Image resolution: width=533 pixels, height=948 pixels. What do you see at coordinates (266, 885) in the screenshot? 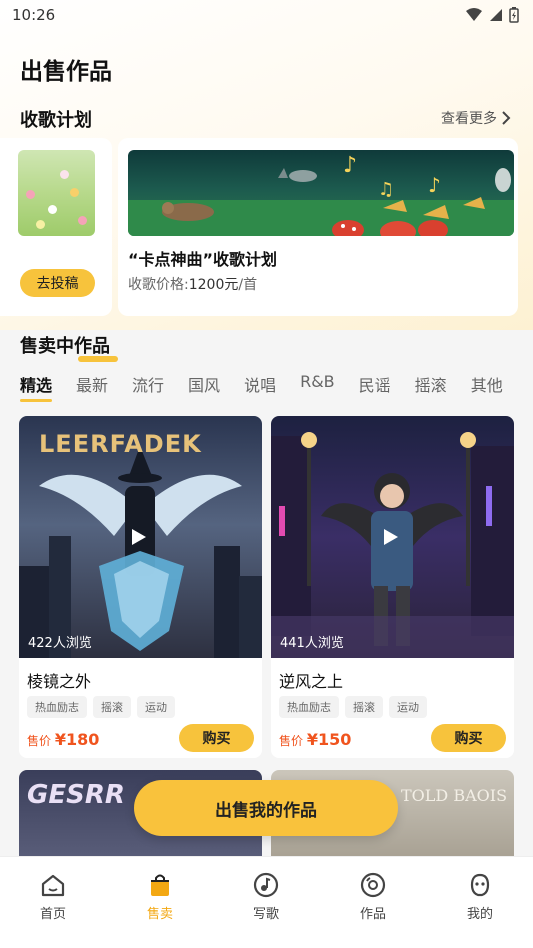
I see `music-note-icon` at bounding box center [266, 885].